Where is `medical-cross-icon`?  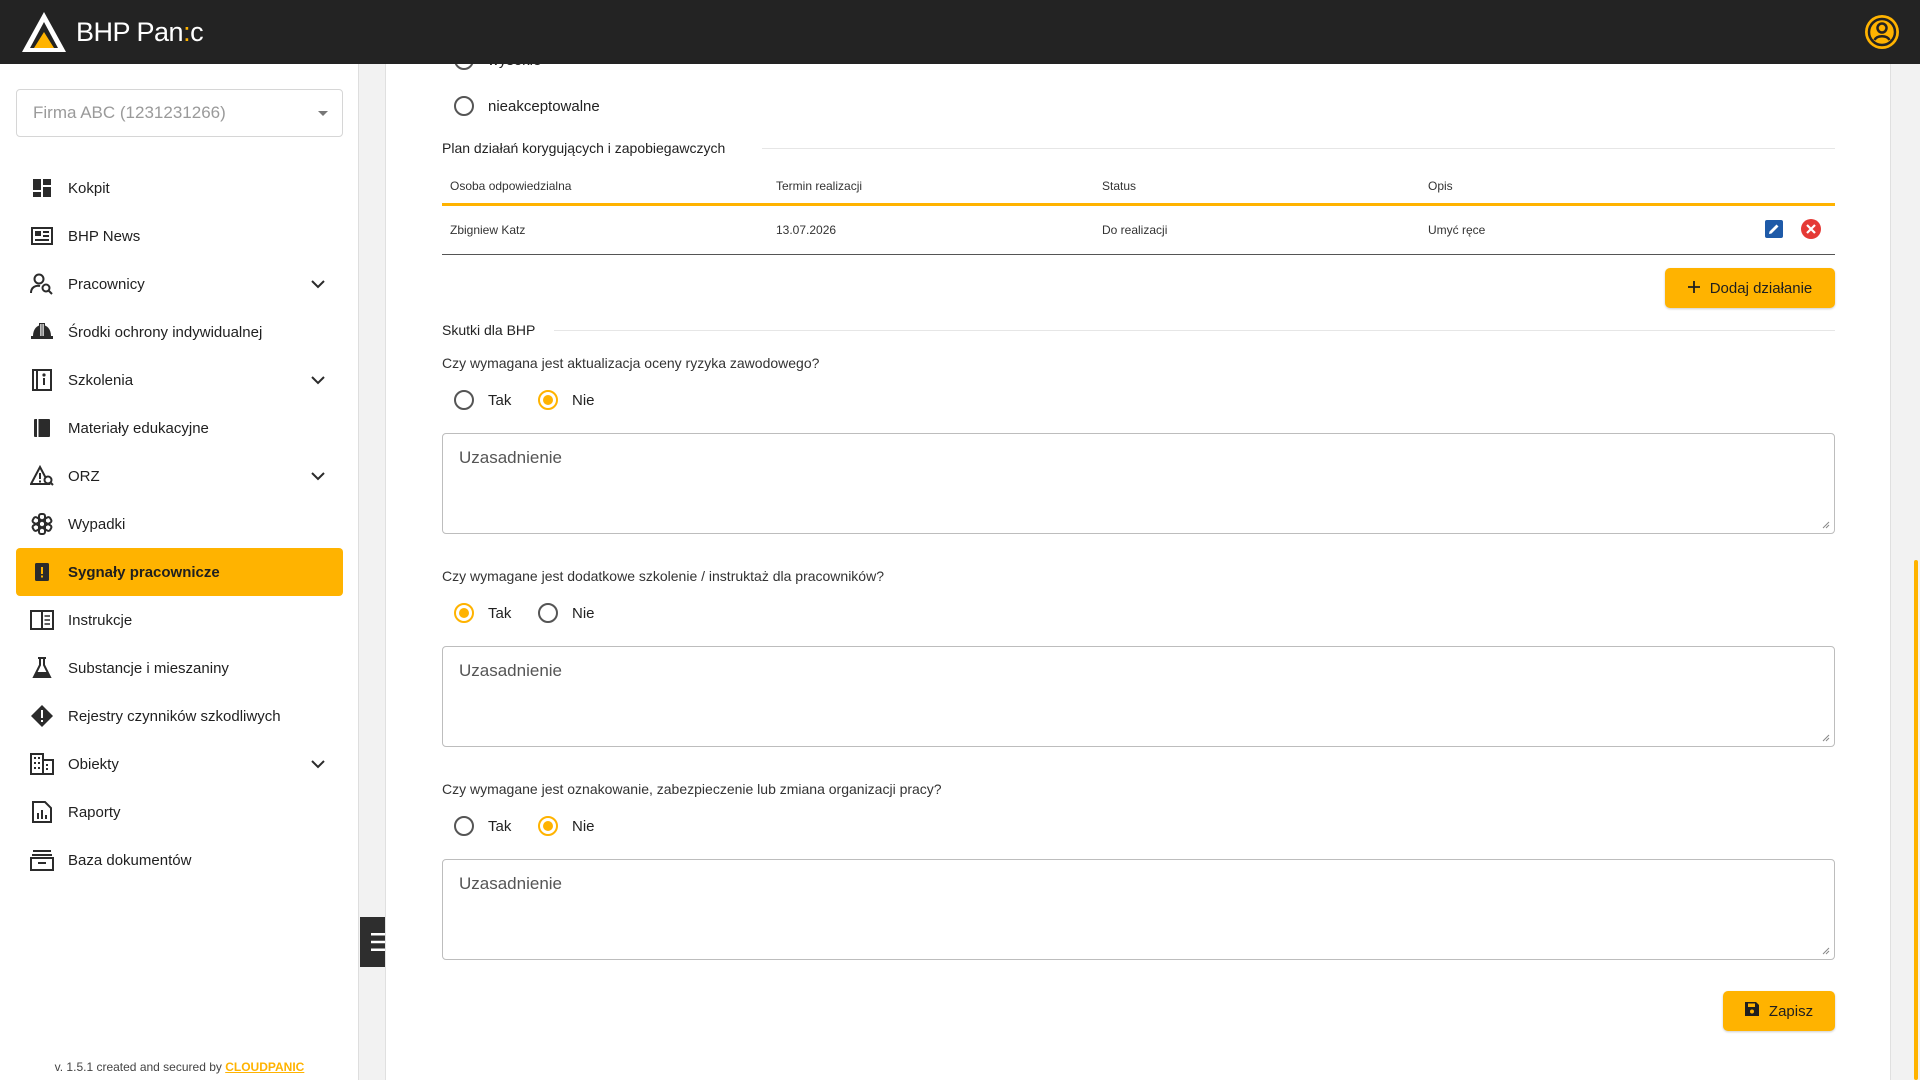
medical-cross-icon is located at coordinates (42, 524).